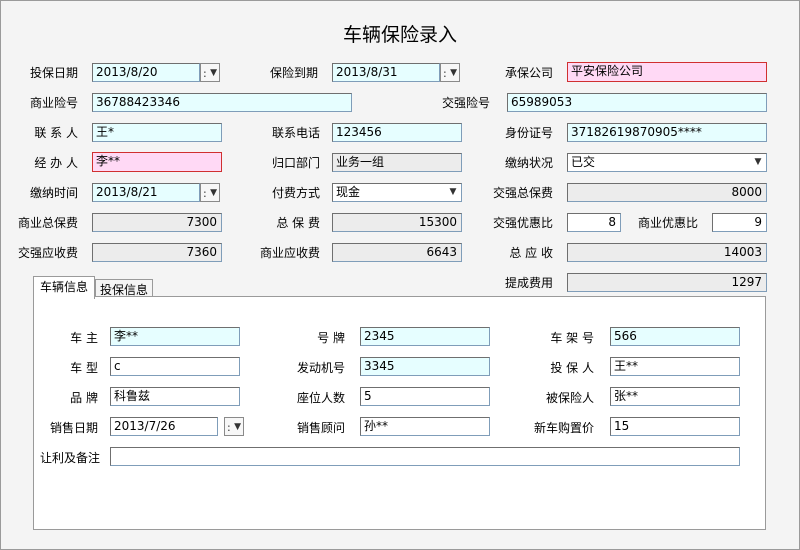 This screenshot has width=800, height=550. What do you see at coordinates (397, 222) in the screenshot?
I see `total-premium-field: 15300` at bounding box center [397, 222].